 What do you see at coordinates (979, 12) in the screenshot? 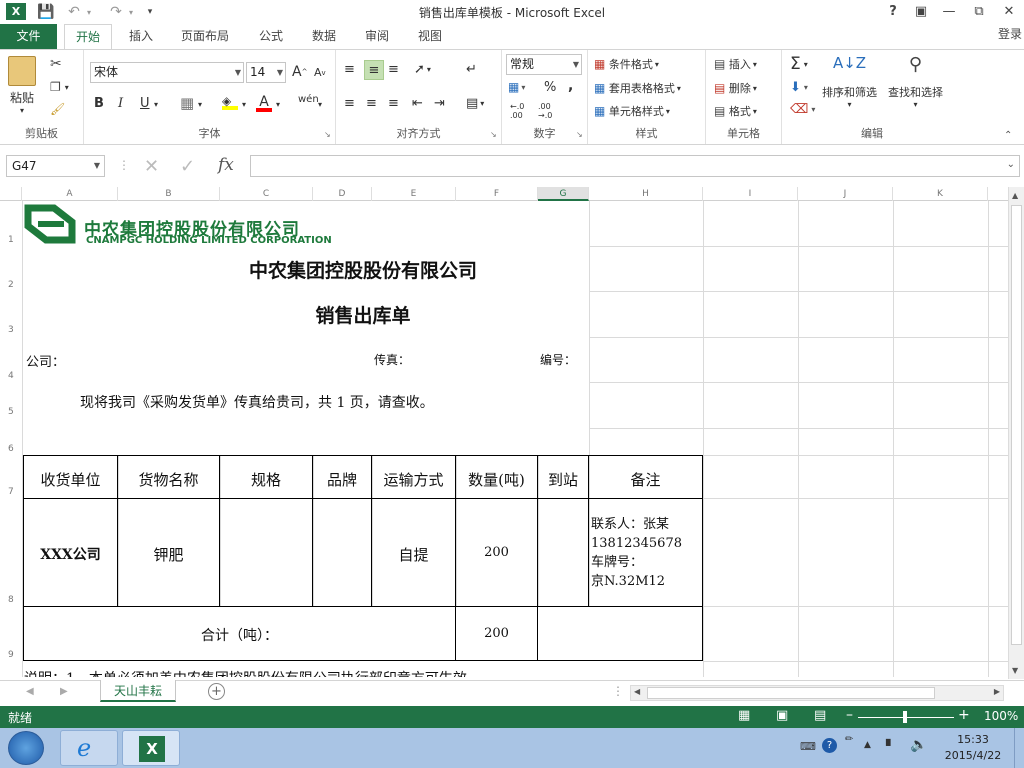
I see `restore-icon: ⧉` at bounding box center [979, 12].